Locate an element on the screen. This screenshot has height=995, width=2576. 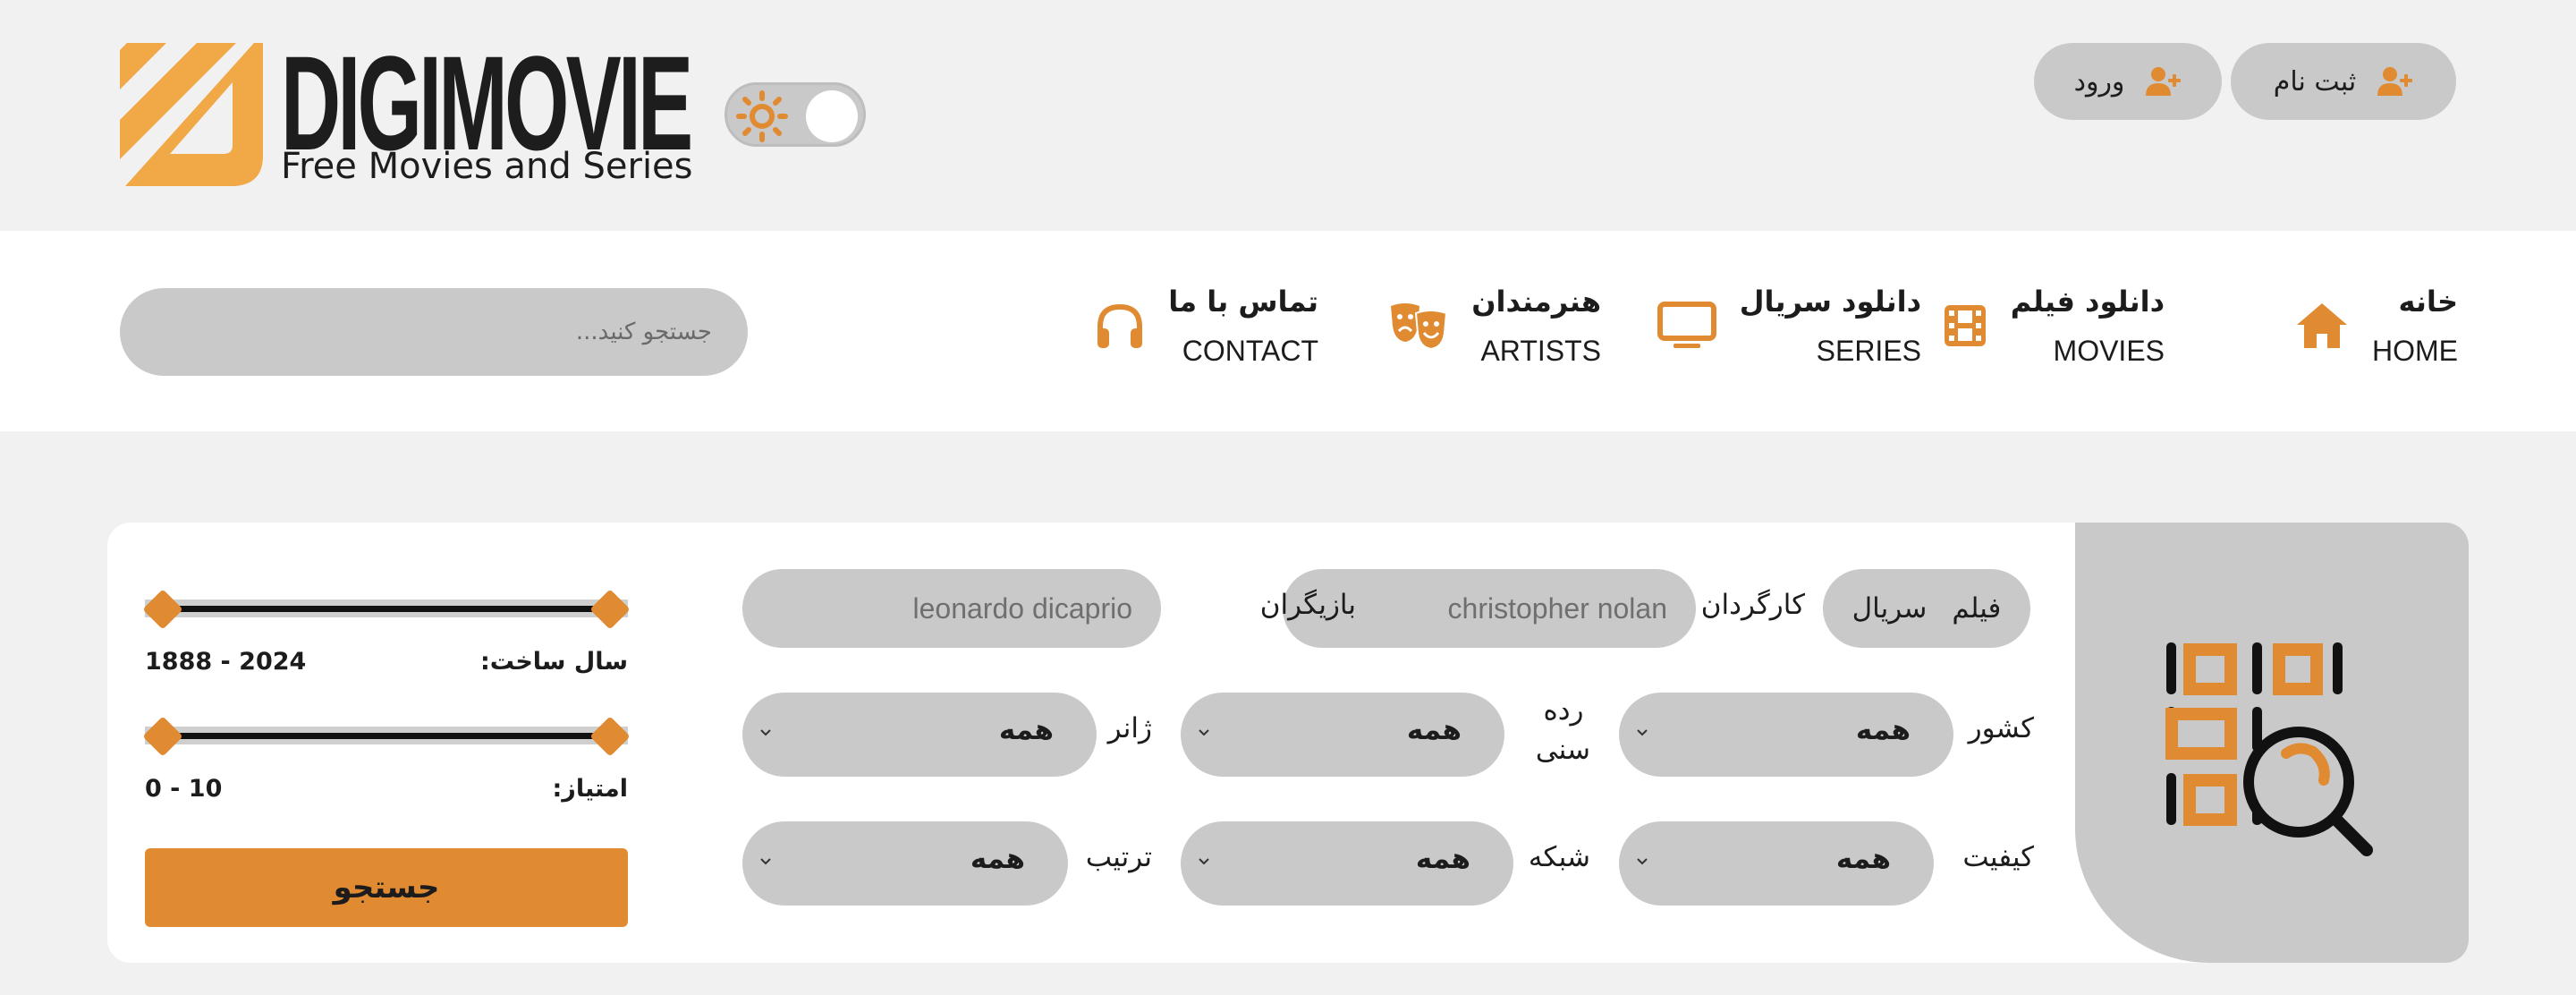
toggle-knob is located at coordinates (832, 116).